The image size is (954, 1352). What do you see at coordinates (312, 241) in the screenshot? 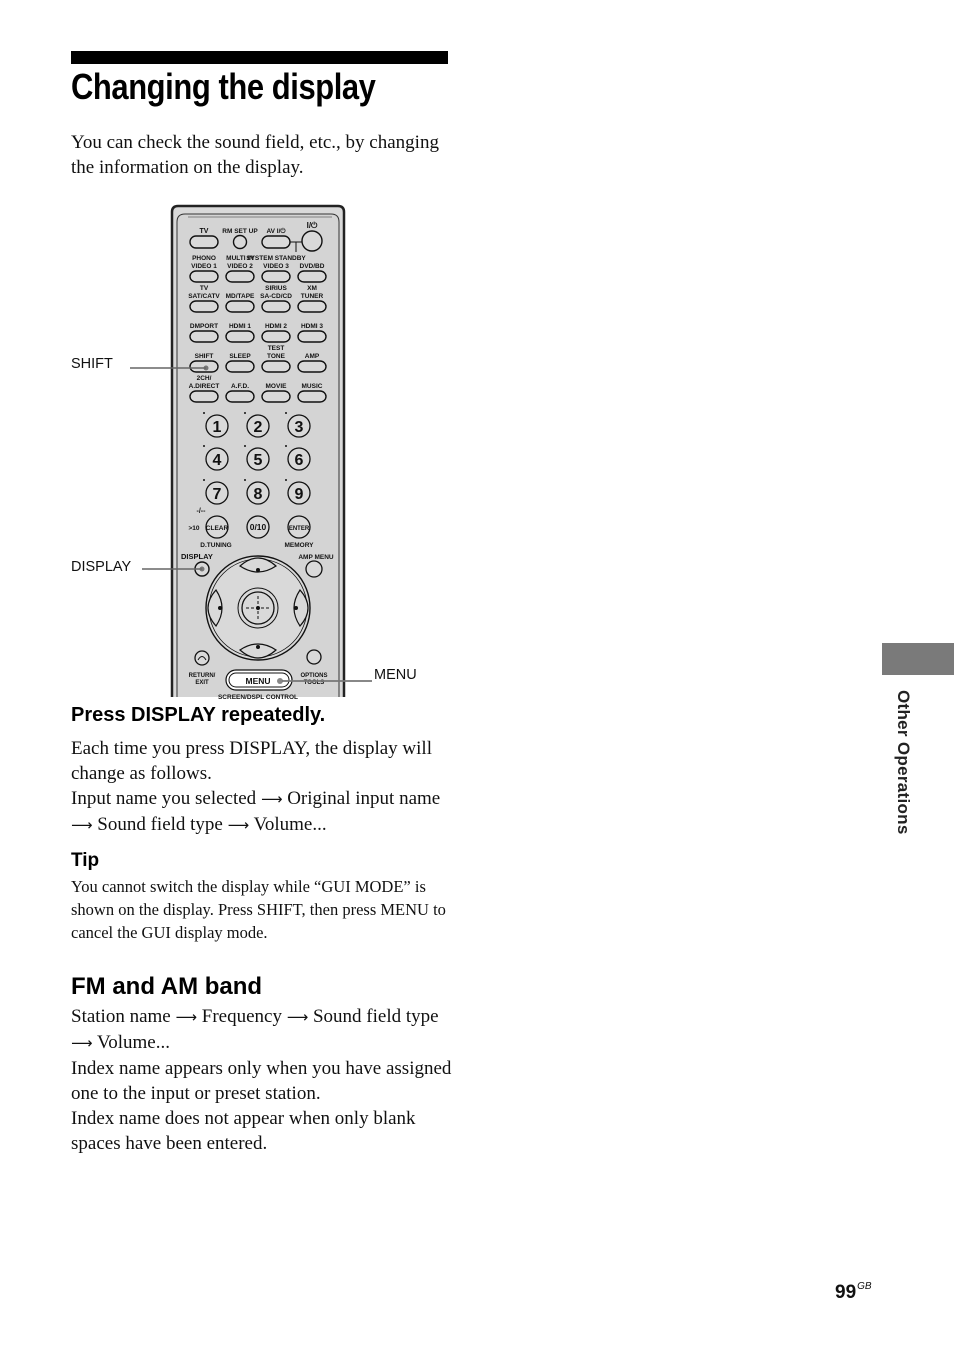
I see `power-button` at bounding box center [312, 241].